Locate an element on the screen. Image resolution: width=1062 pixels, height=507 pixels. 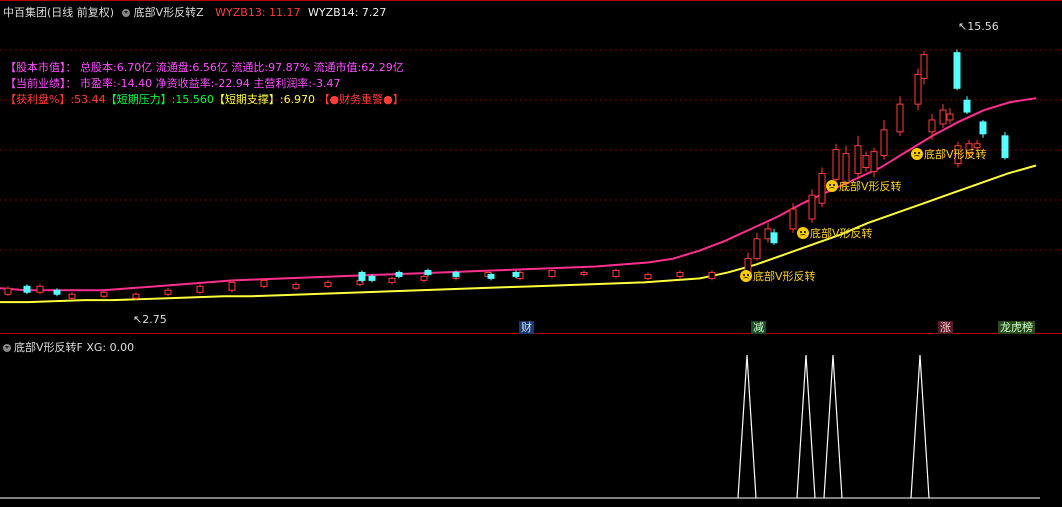
stock-name: 中百集团(日线 前复权) is located at coordinates (58, 12).